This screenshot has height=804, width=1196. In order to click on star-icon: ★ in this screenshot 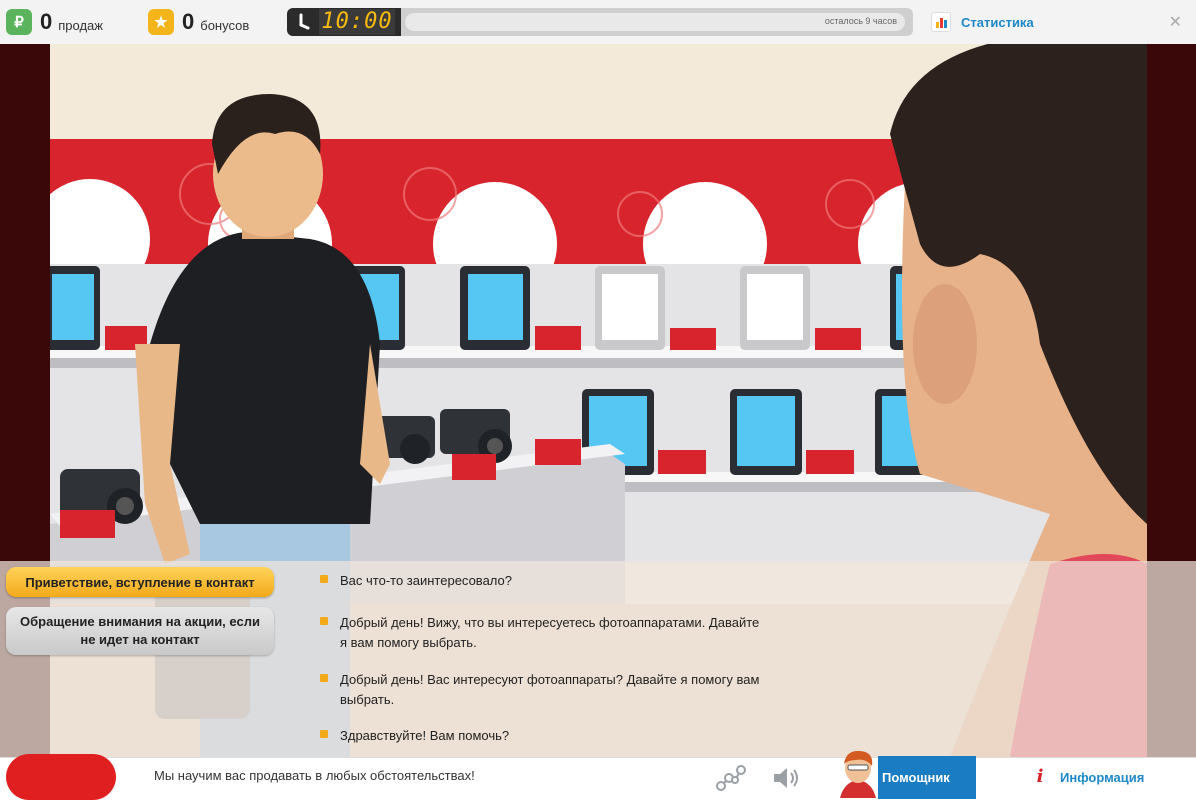, I will do `click(161, 22)`.